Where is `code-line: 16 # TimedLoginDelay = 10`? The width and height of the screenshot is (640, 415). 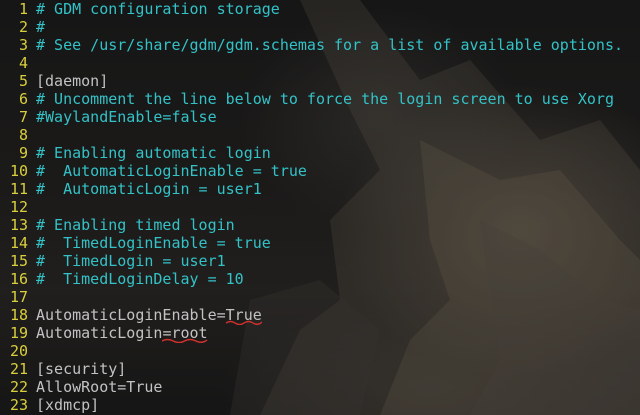 code-line: 16 # TimedLoginDelay = 10 is located at coordinates (311, 279).